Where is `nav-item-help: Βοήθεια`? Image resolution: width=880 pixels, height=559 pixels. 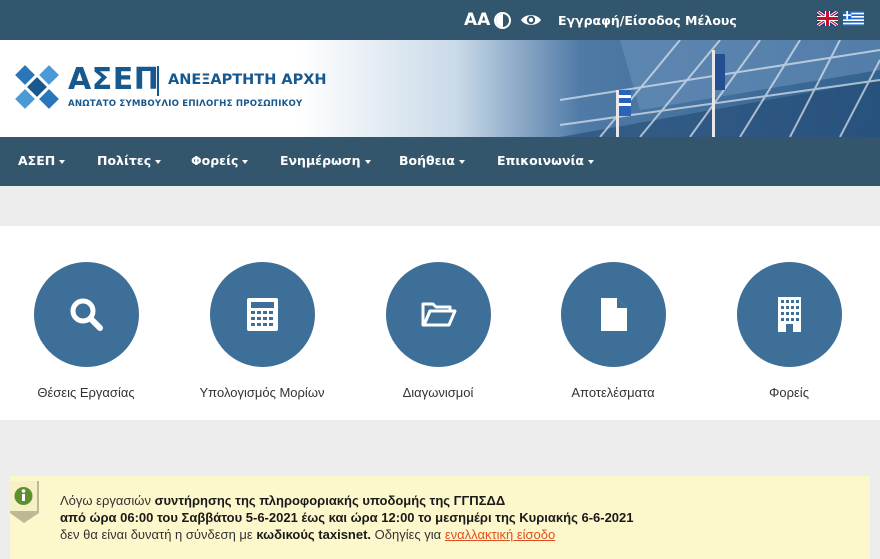
nav-item-help: Βοήθεια is located at coordinates (432, 161).